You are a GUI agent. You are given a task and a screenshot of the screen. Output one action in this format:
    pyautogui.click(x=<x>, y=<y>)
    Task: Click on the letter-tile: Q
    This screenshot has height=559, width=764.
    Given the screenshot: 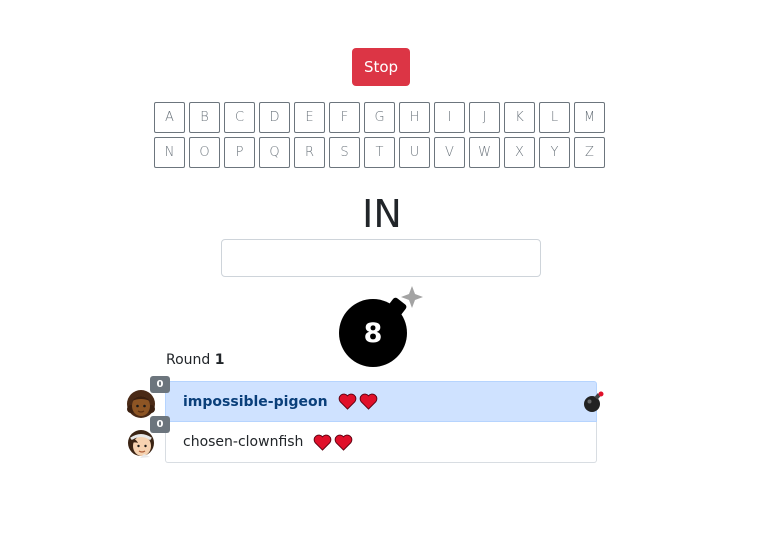 What is the action you would take?
    pyautogui.click(x=274, y=152)
    